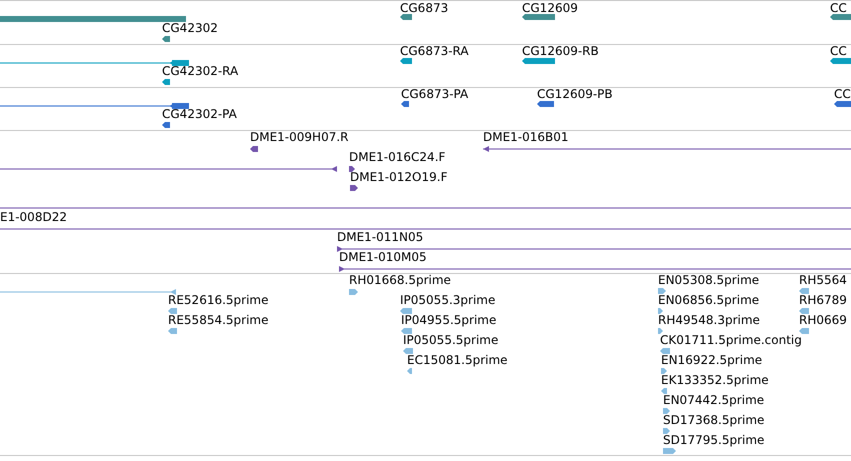  What do you see at coordinates (713, 440) in the screenshot?
I see `feature-label: SD17795.5prime` at bounding box center [713, 440].